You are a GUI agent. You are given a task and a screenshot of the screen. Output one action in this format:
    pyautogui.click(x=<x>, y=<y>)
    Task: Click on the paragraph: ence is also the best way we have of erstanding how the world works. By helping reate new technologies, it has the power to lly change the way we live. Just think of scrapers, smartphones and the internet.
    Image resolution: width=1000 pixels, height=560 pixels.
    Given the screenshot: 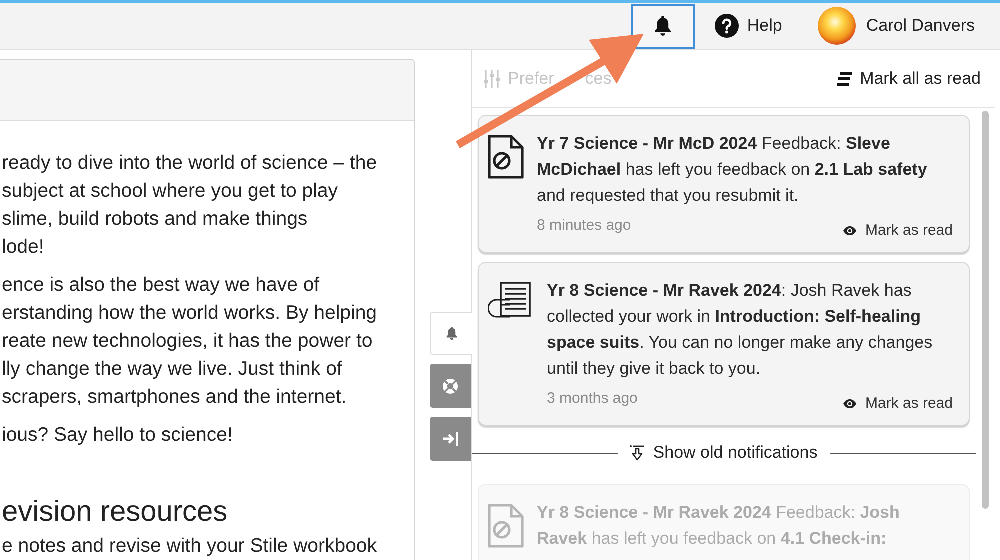 What is the action you would take?
    pyautogui.click(x=190, y=341)
    